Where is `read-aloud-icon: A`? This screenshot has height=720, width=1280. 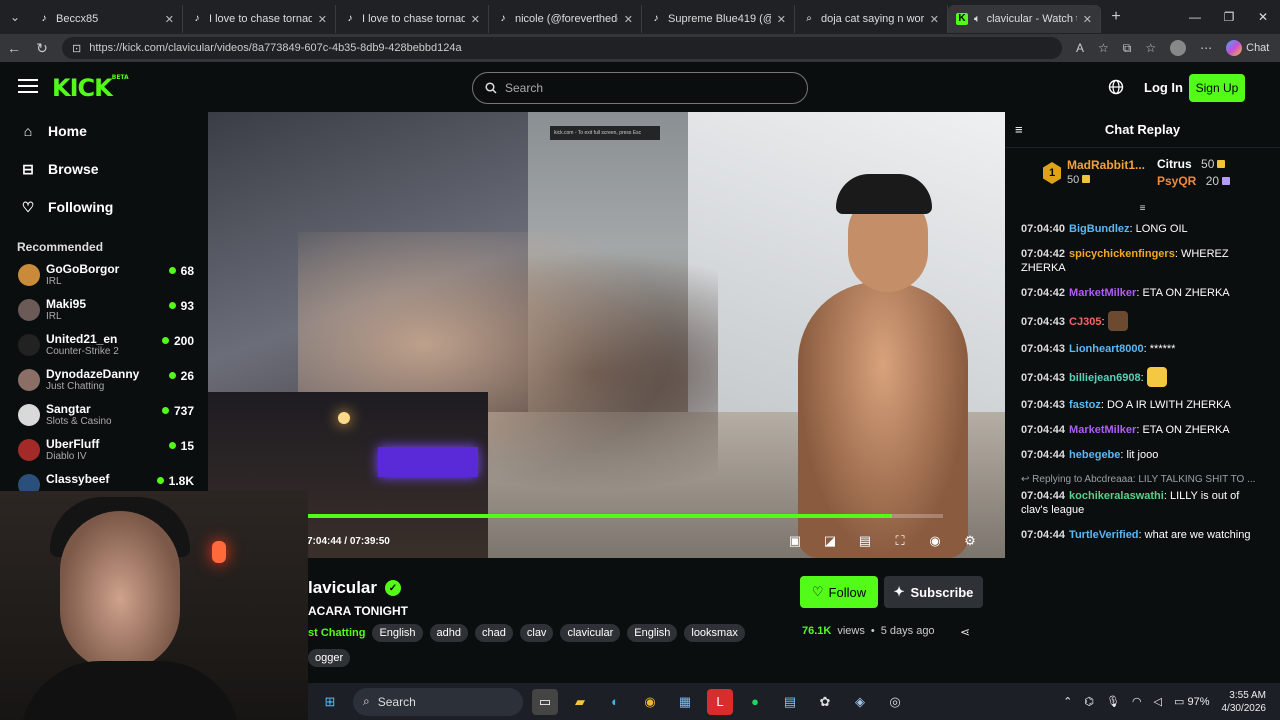 read-aloud-icon: A is located at coordinates (1080, 48).